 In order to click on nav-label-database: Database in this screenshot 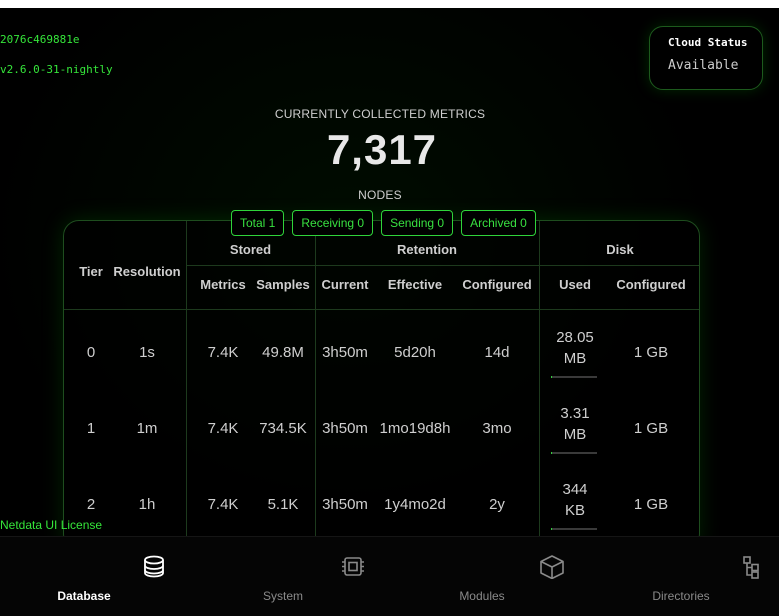, I will do `click(84, 596)`.